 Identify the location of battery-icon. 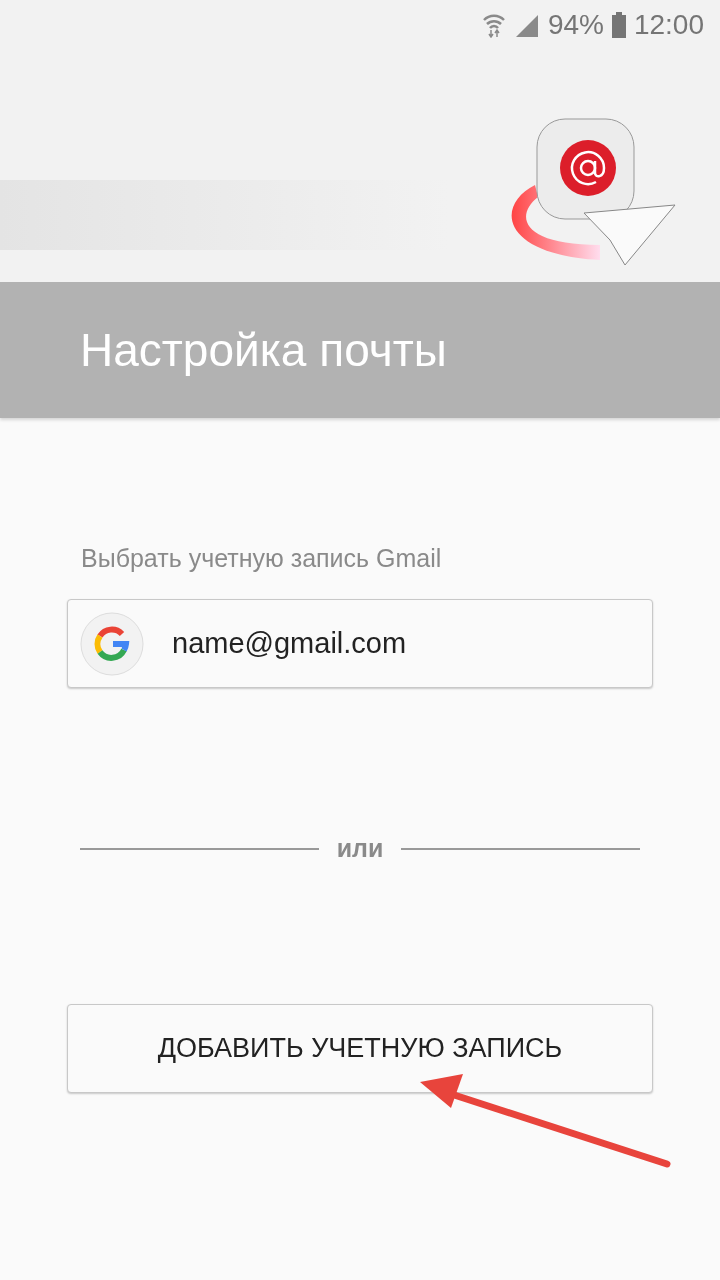
(618, 25).